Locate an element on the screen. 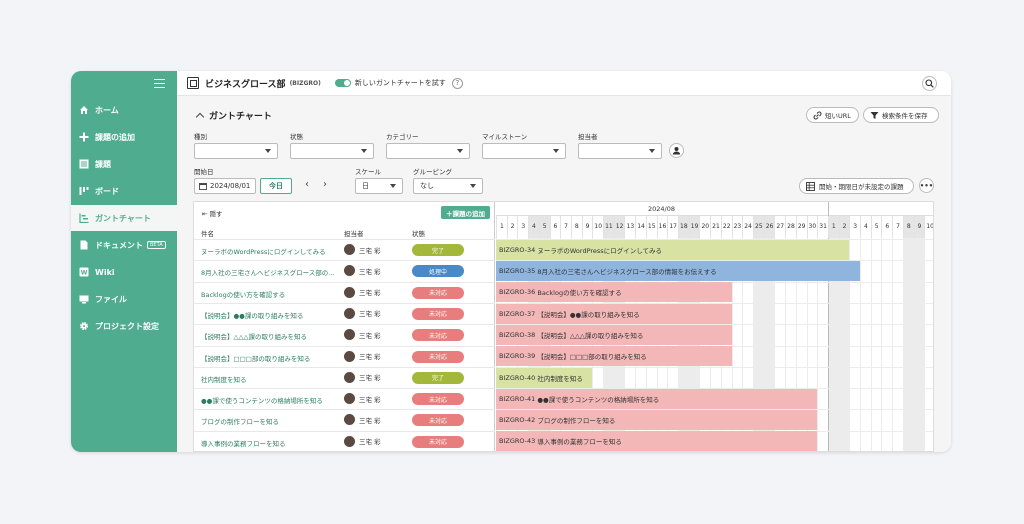 This screenshot has width=1024, height=524. issue-subject-link: Backlogの使い方を確認する is located at coordinates (269, 294).